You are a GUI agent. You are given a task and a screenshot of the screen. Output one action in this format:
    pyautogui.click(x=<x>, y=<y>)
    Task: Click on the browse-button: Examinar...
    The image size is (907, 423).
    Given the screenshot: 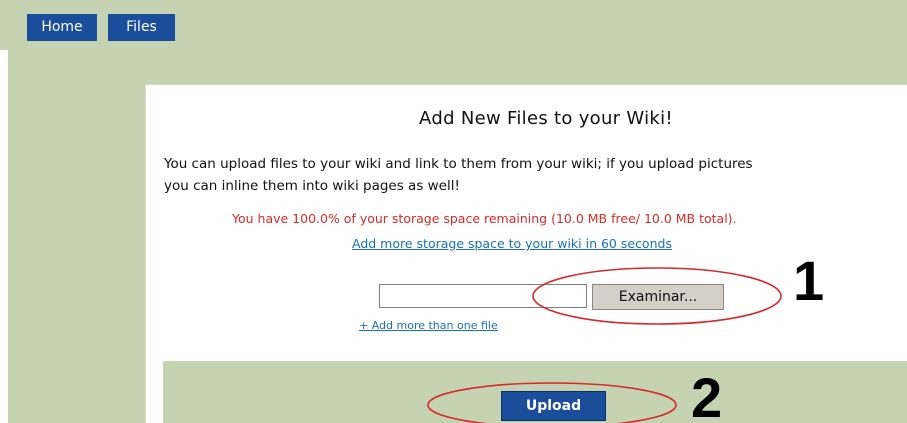 What is the action you would take?
    pyautogui.click(x=658, y=297)
    